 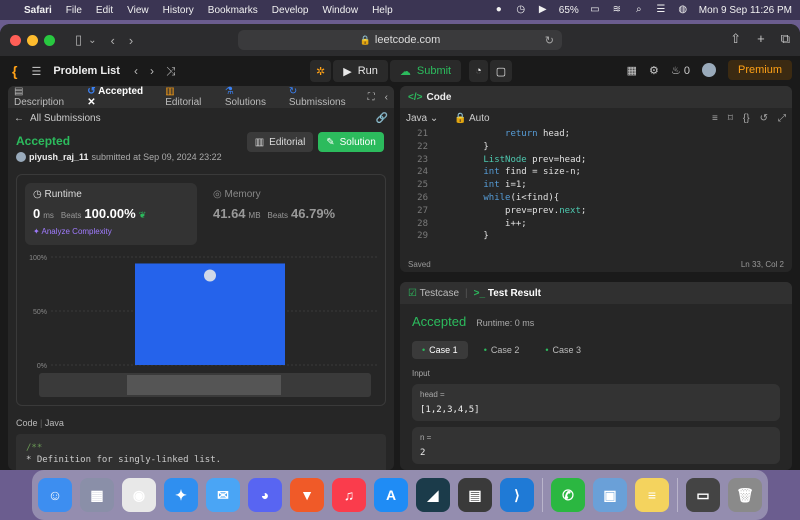 I want to click on dock-calculator-icon: ▤, so click(x=475, y=495).